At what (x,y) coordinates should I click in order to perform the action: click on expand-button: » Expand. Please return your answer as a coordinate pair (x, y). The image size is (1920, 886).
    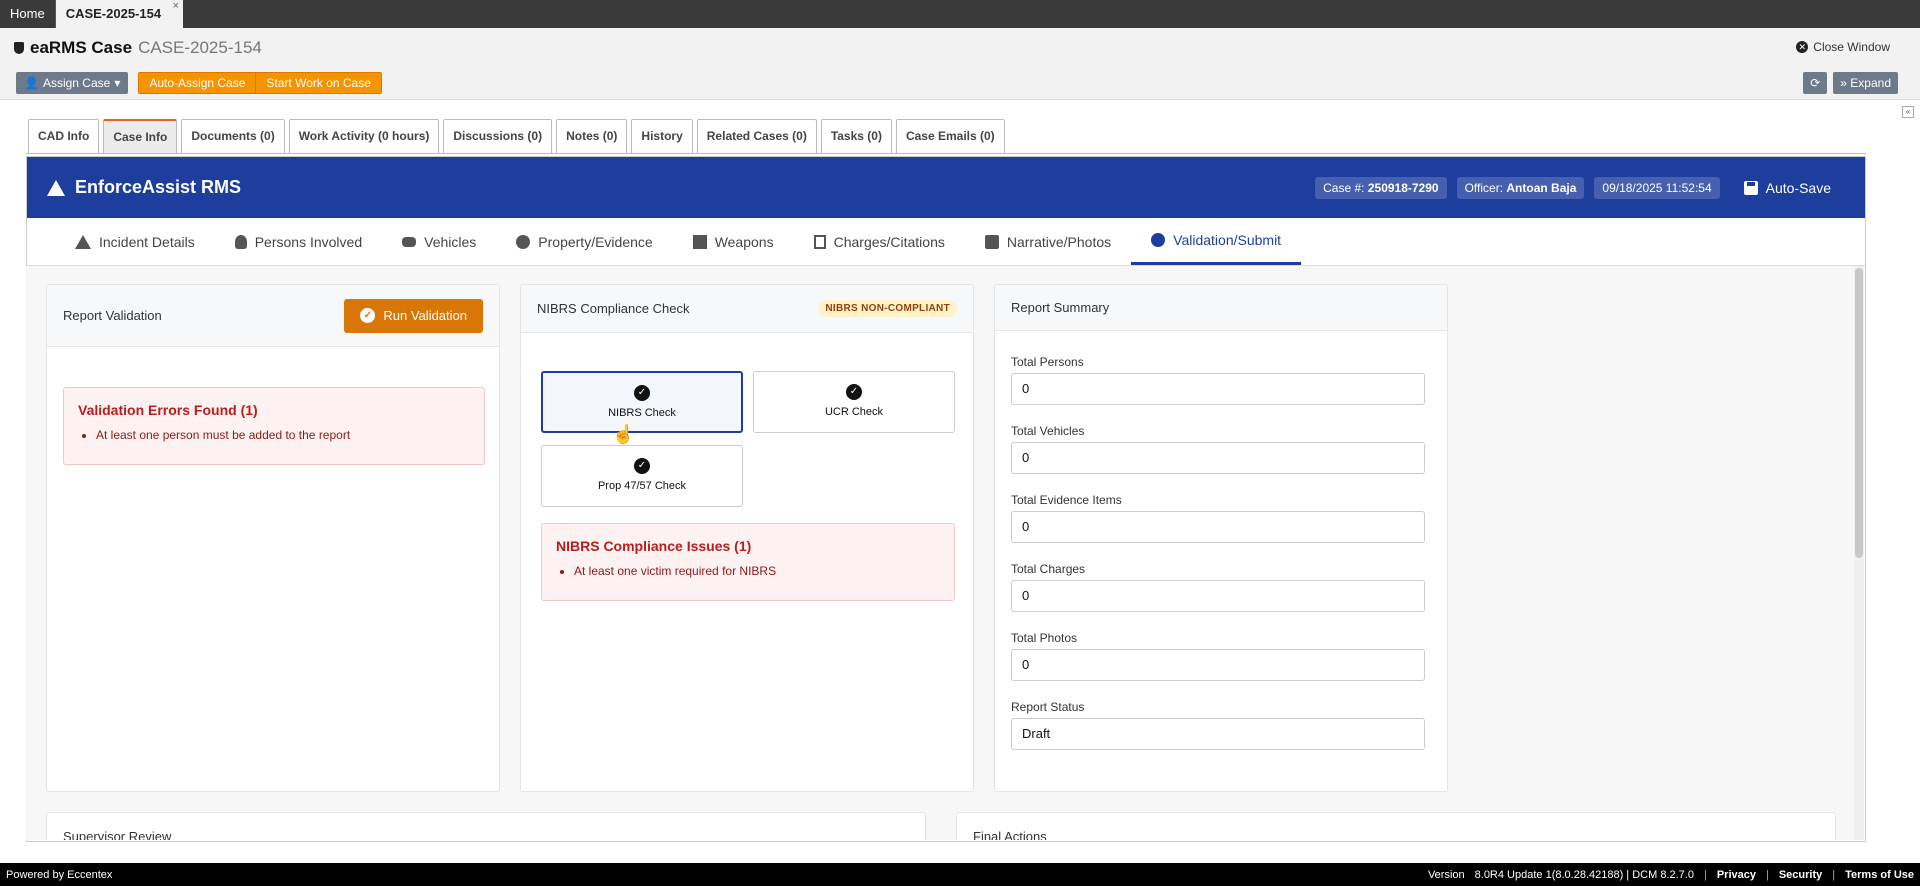
    Looking at the image, I should click on (1865, 83).